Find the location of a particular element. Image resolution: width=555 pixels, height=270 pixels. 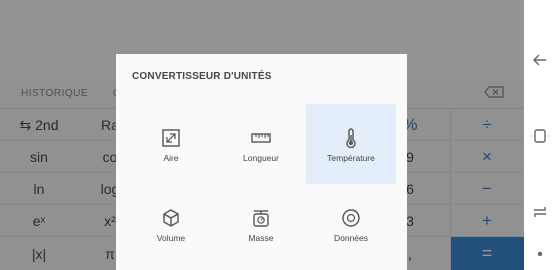

cube-icon is located at coordinates (171, 218).